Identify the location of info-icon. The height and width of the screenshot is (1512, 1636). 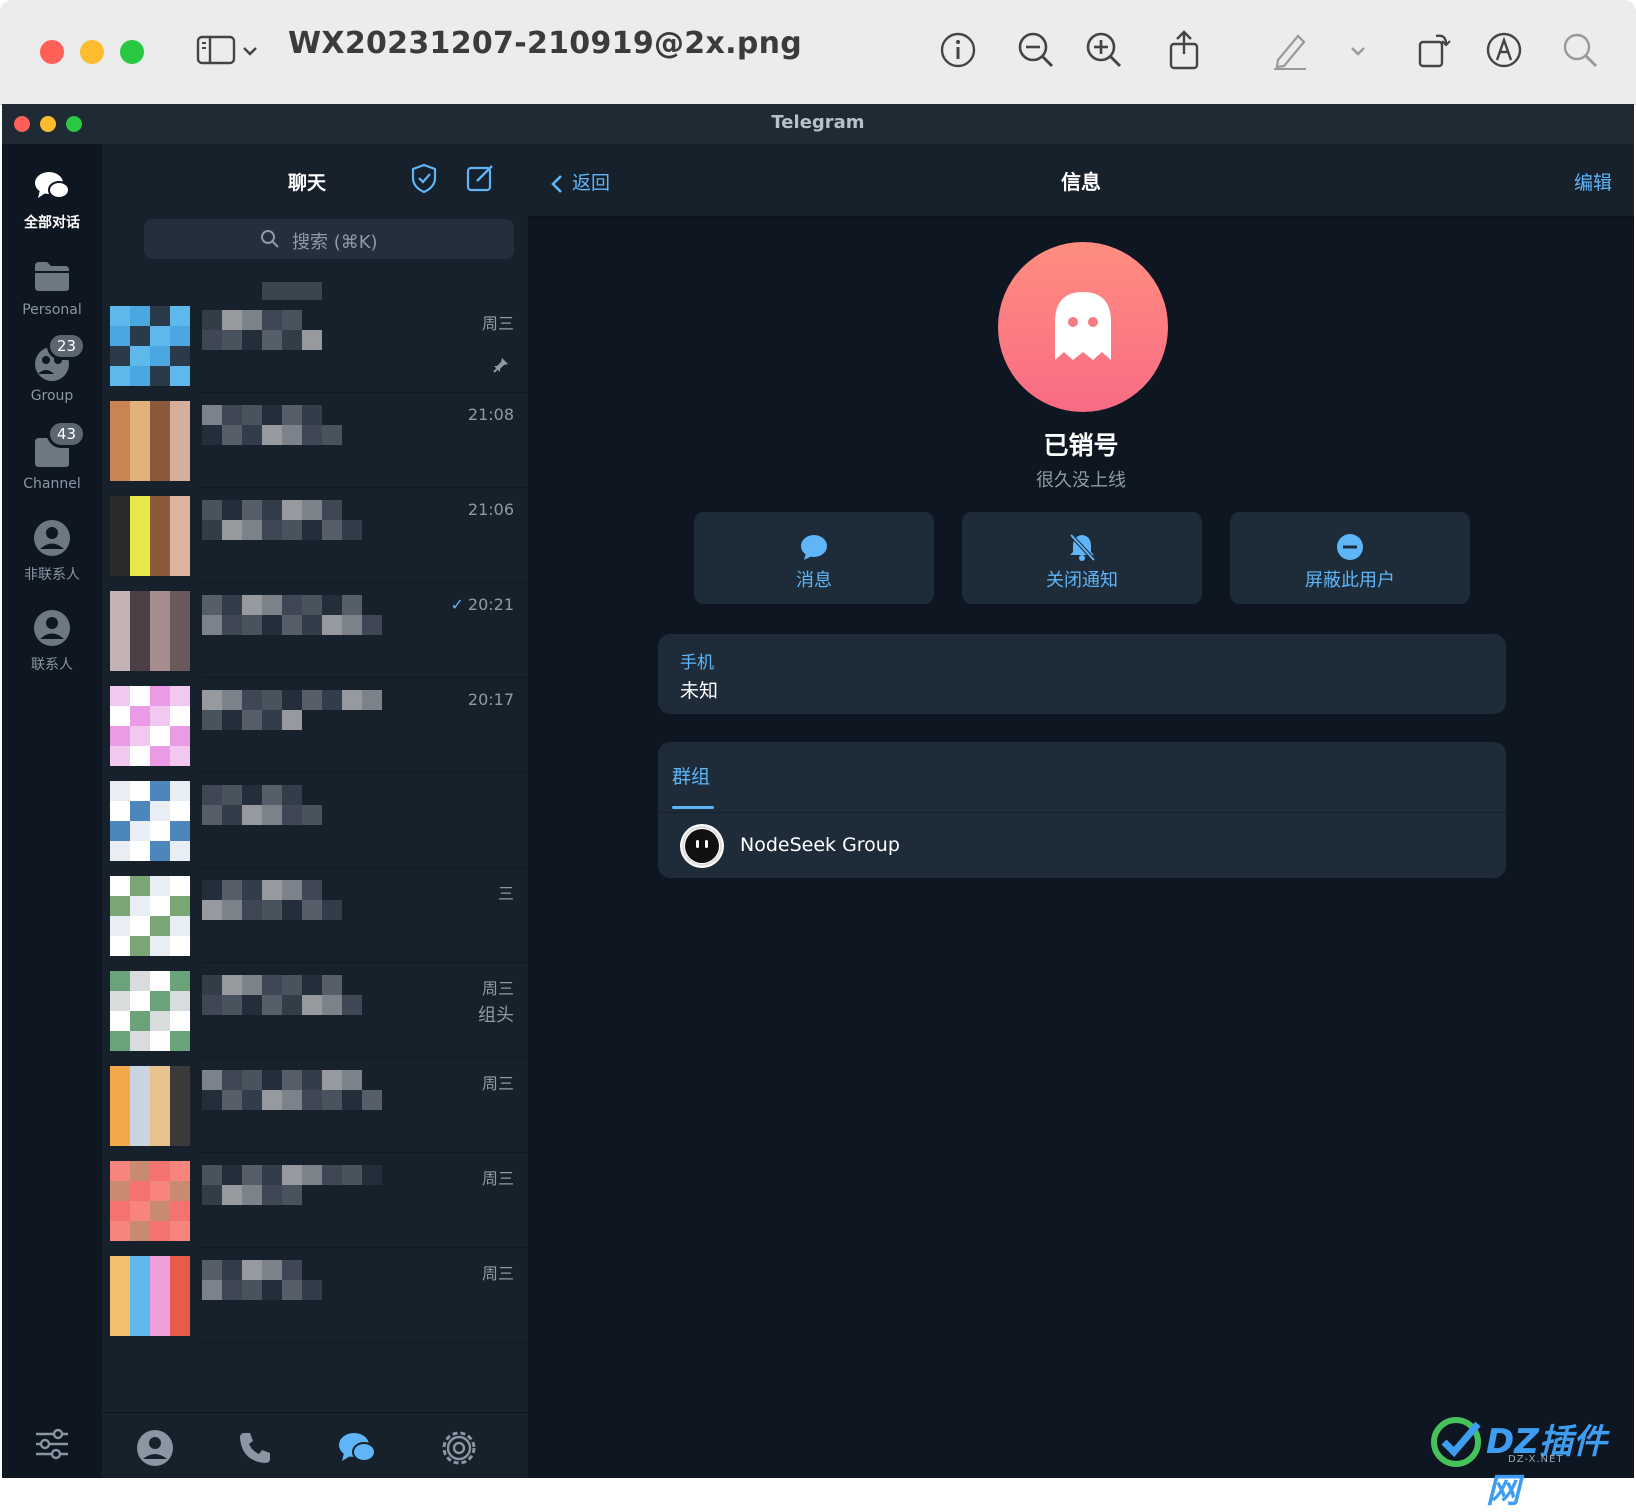
(958, 50).